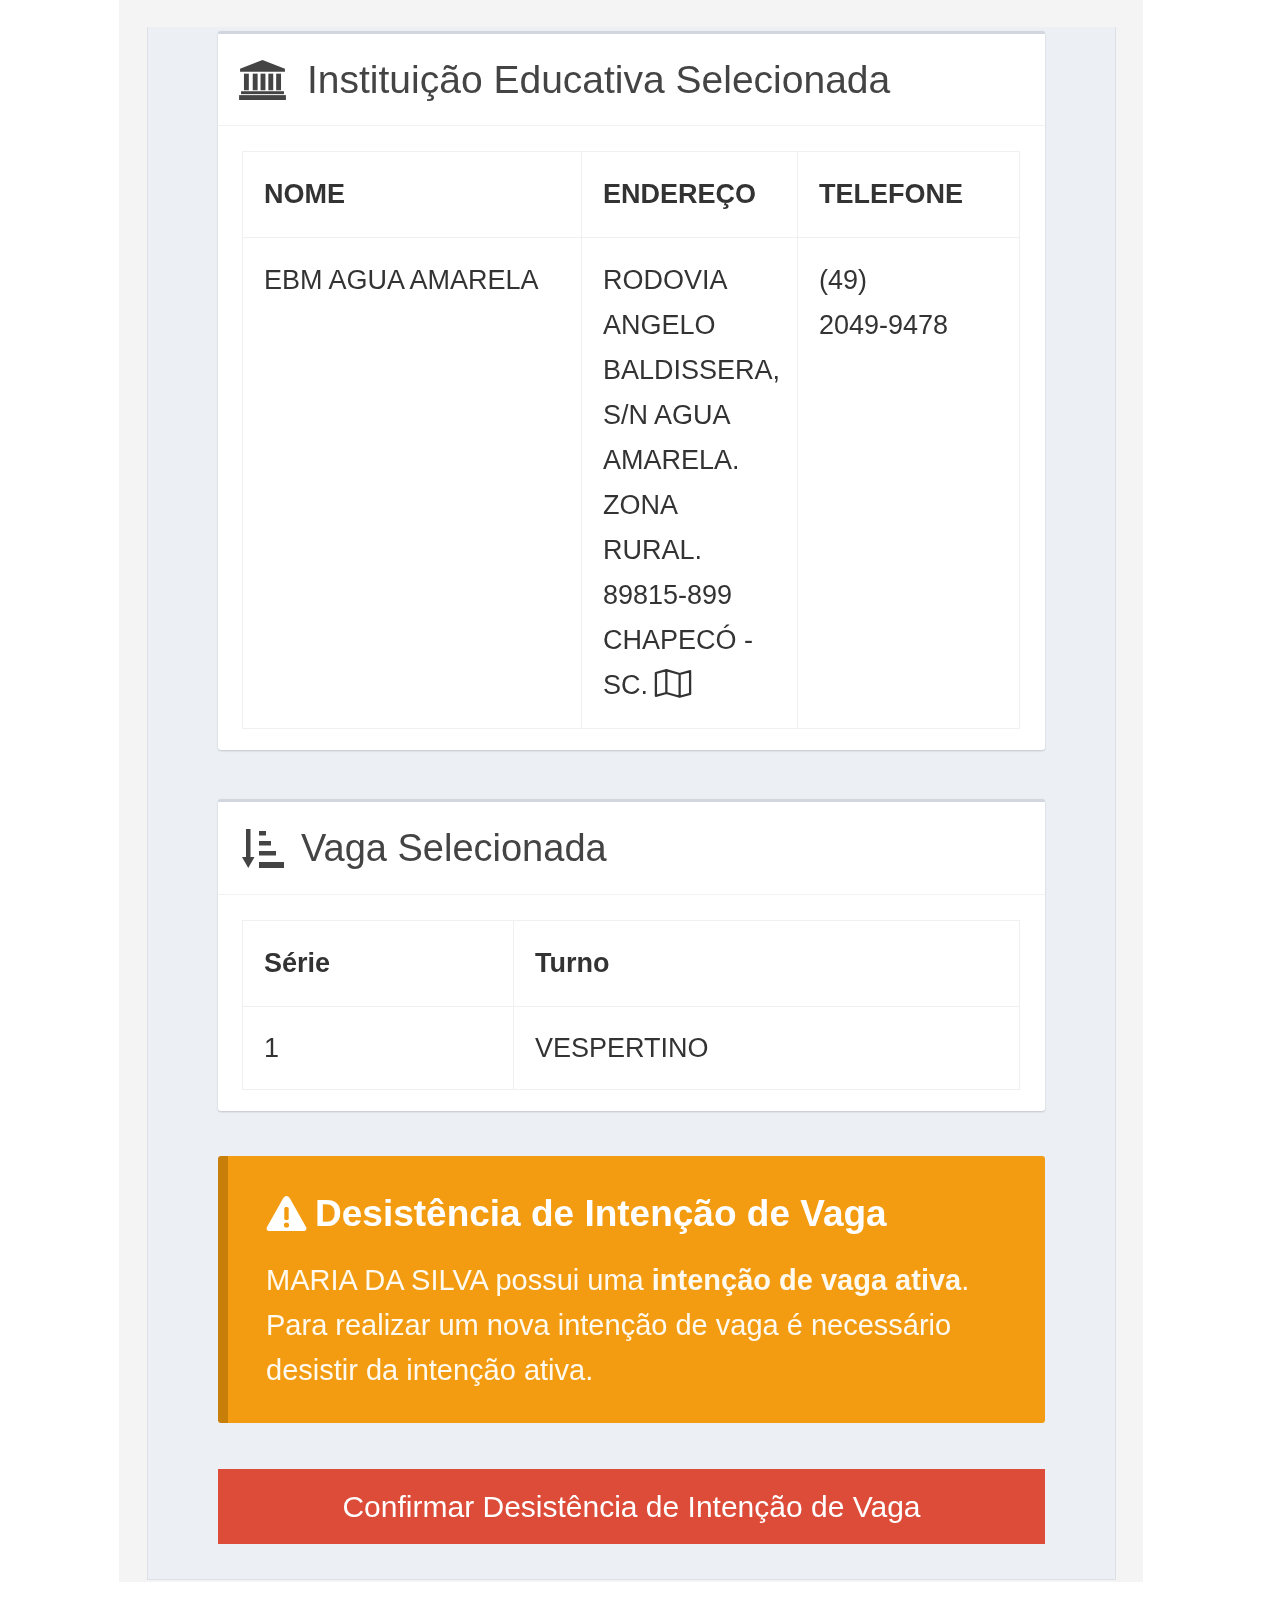 This screenshot has height=1600, width=1262. I want to click on address-line: CHAPECÓ -, so click(678, 640).